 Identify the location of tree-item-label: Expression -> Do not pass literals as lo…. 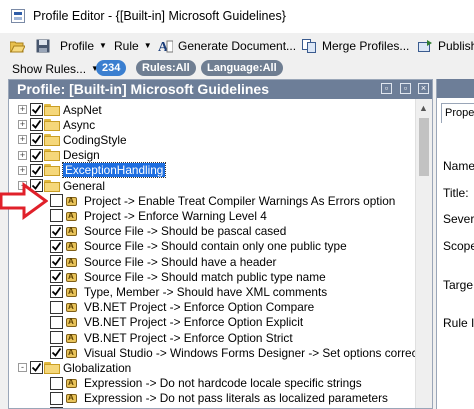
(236, 398).